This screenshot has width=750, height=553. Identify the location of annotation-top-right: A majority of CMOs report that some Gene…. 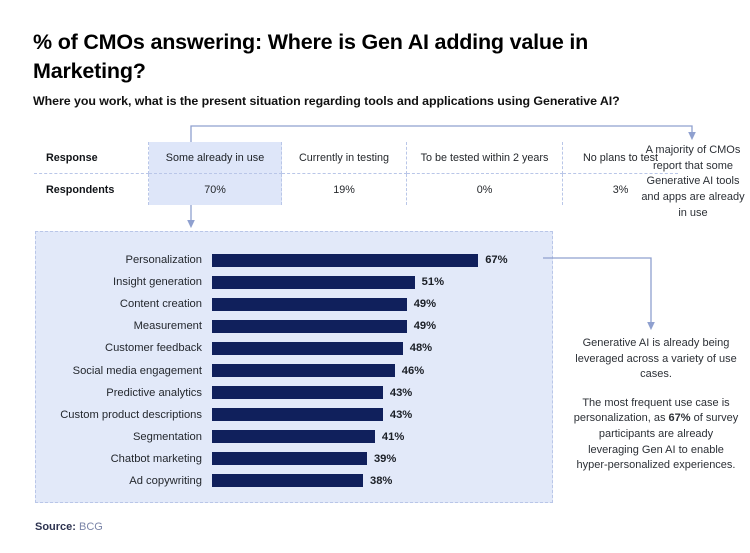
(693, 181).